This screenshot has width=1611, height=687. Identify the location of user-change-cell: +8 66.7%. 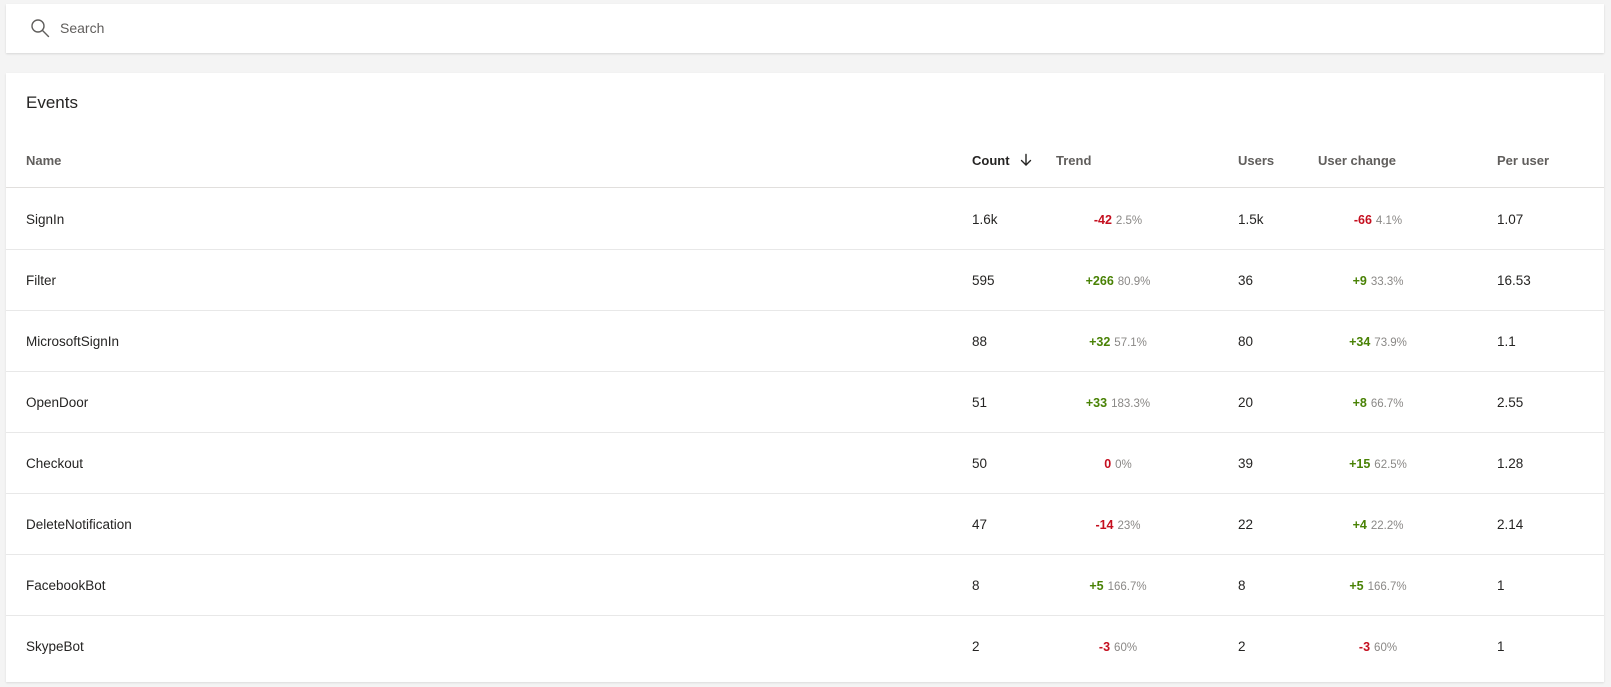
(1378, 402).